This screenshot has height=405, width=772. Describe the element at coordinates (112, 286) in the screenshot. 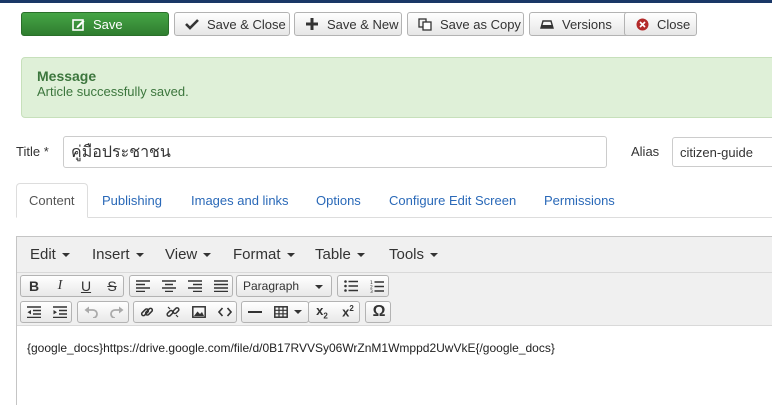

I see `strikethrough-icon: S` at that location.